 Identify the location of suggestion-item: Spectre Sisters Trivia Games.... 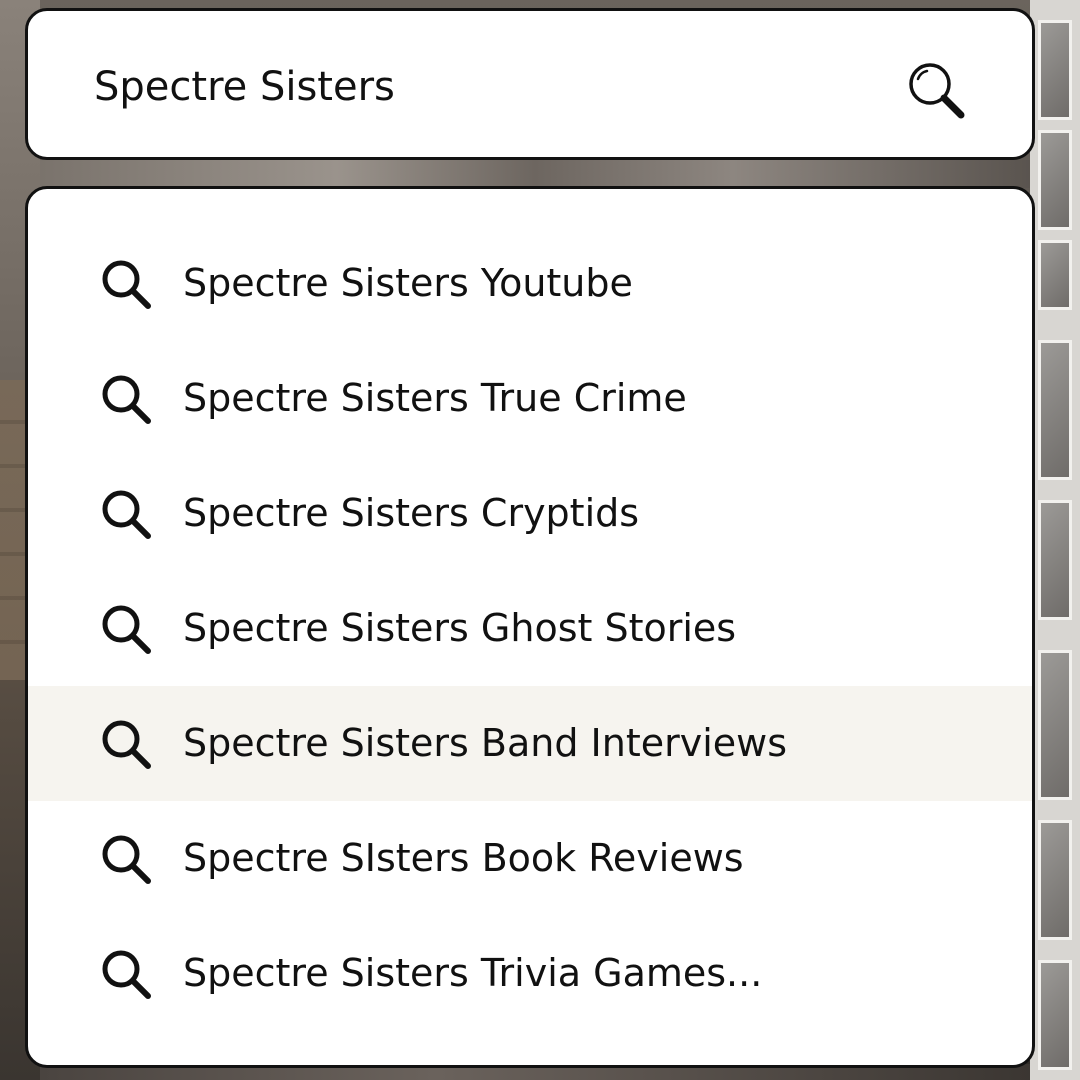
(530, 973).